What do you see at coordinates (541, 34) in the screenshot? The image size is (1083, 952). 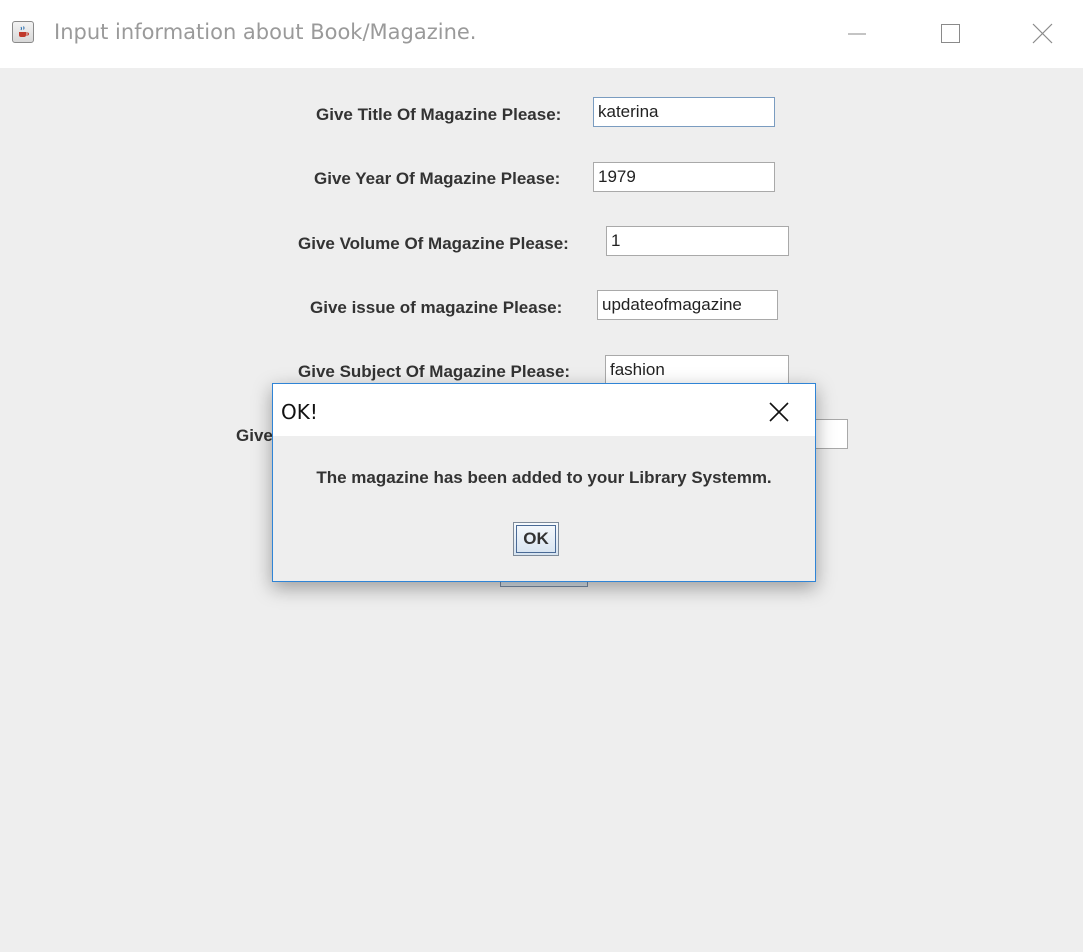 I see `window-titlebar: Input information about Book/Magazine.` at bounding box center [541, 34].